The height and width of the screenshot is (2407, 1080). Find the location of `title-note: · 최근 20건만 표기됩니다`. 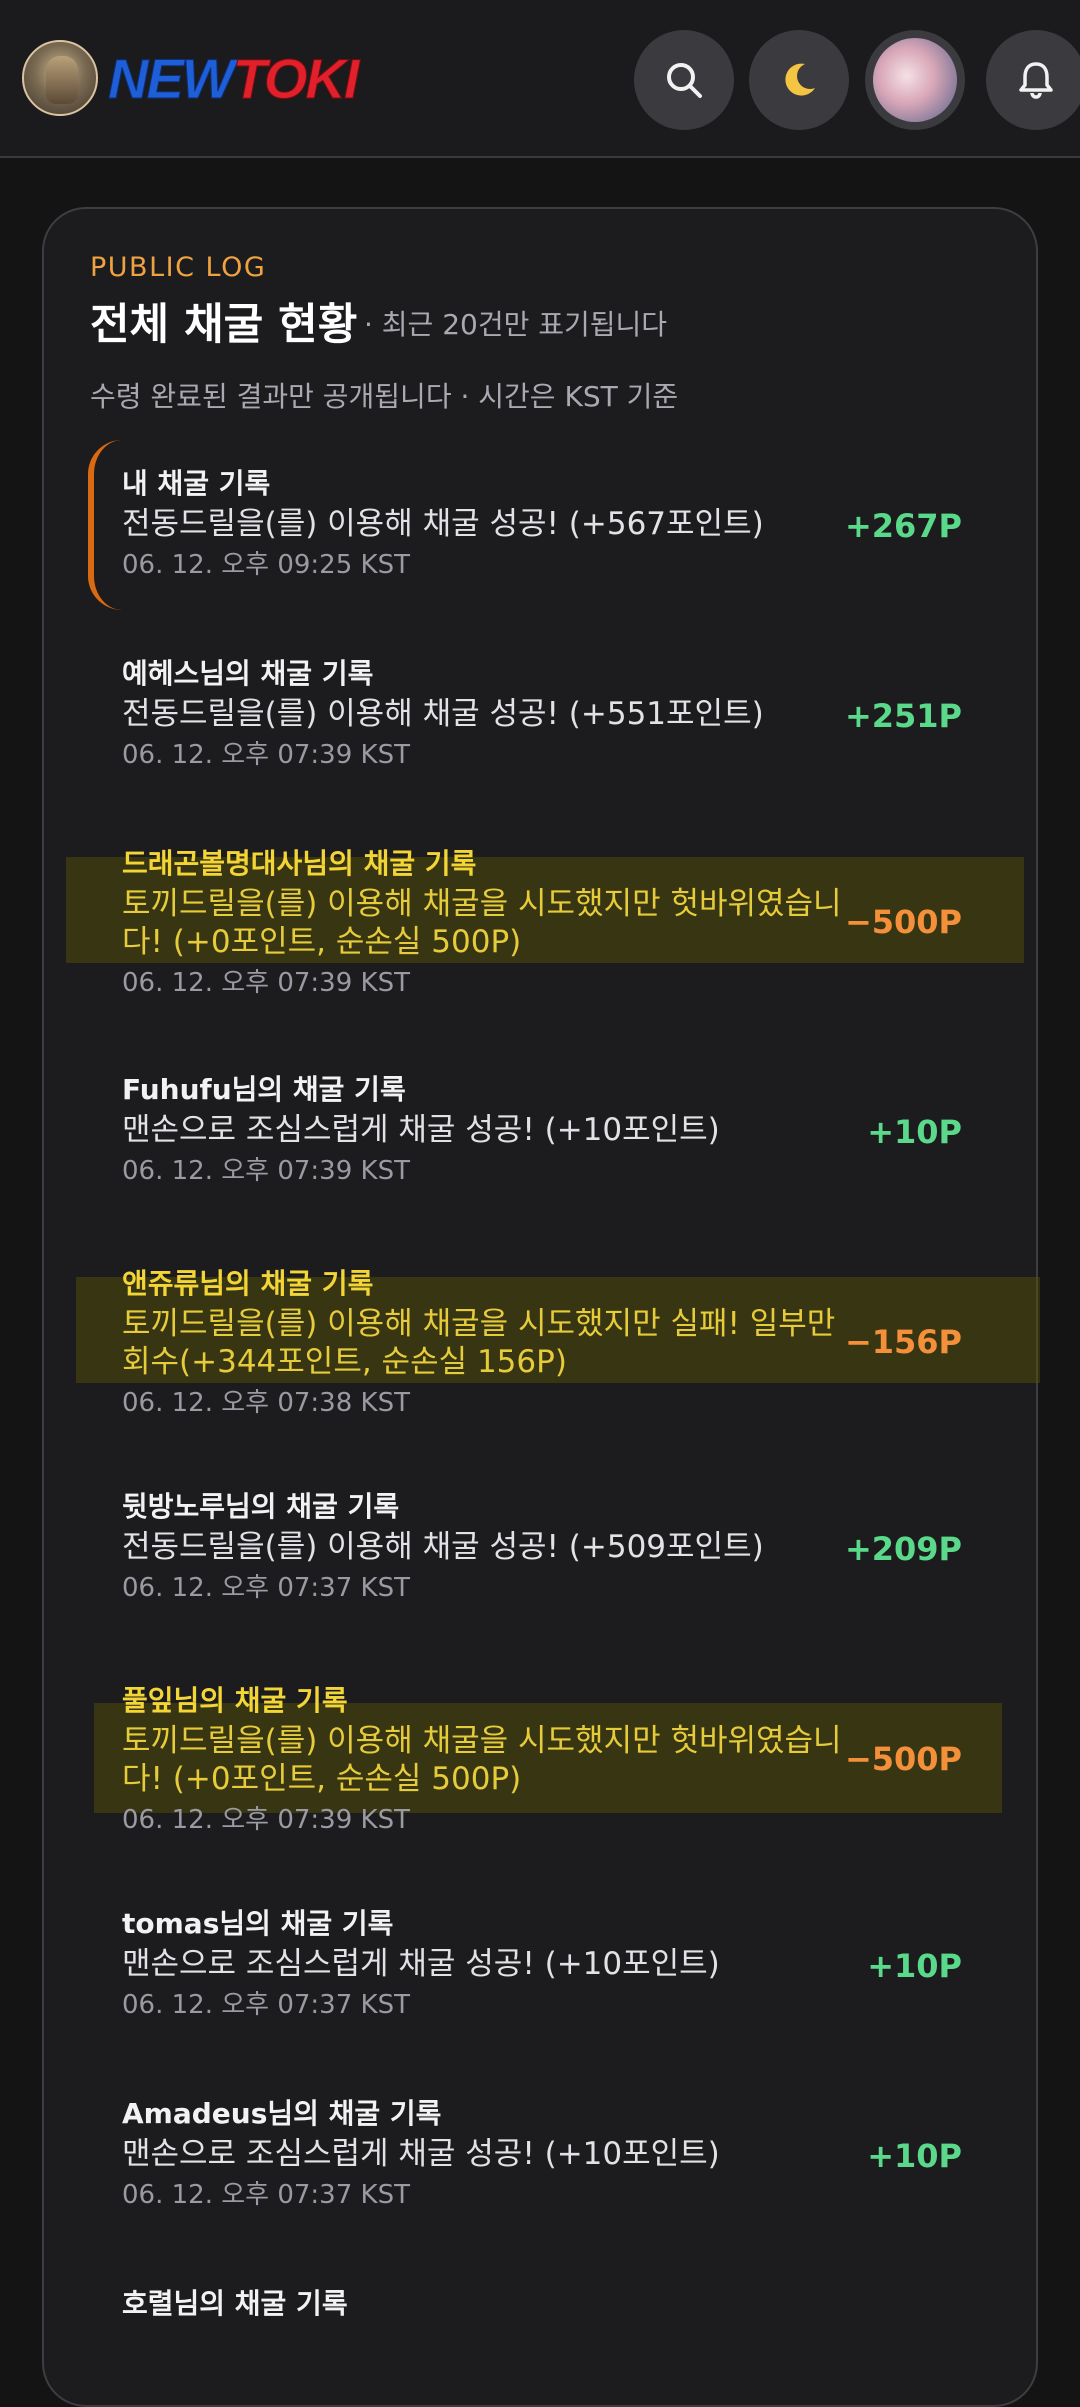

title-note: · 최근 20건만 표기됩니다 is located at coordinates (516, 324).